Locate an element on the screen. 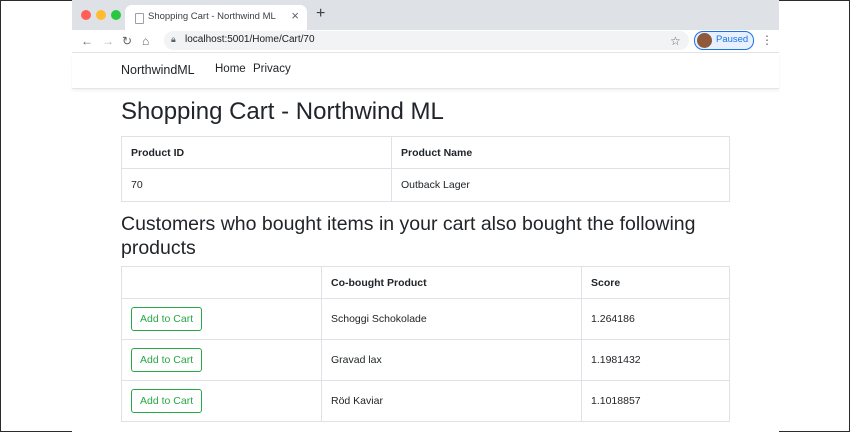 The height and width of the screenshot is (432, 850). column-header-action is located at coordinates (221, 282).